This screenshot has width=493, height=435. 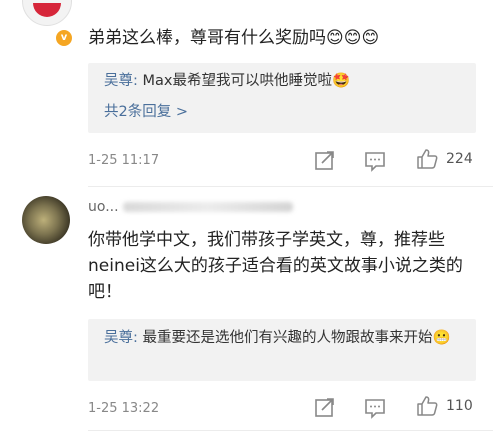 I want to click on reply-box: 吴尊: Max最希望我可以哄他睡觉啦🤩 共2条回复 >, so click(x=282, y=98).